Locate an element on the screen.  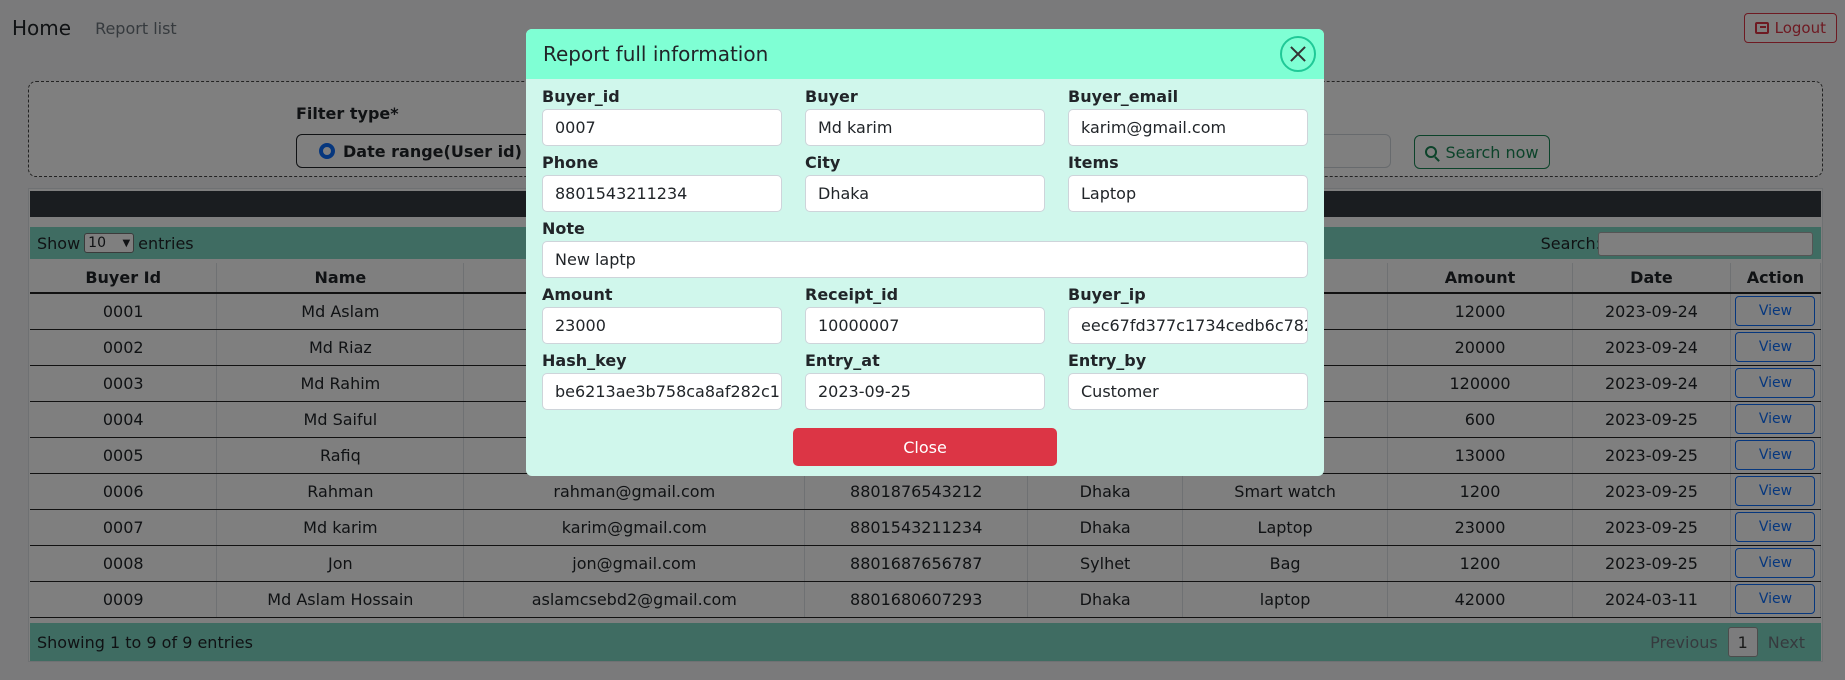
receipt-id-field: 10000007 is located at coordinates (925, 325).